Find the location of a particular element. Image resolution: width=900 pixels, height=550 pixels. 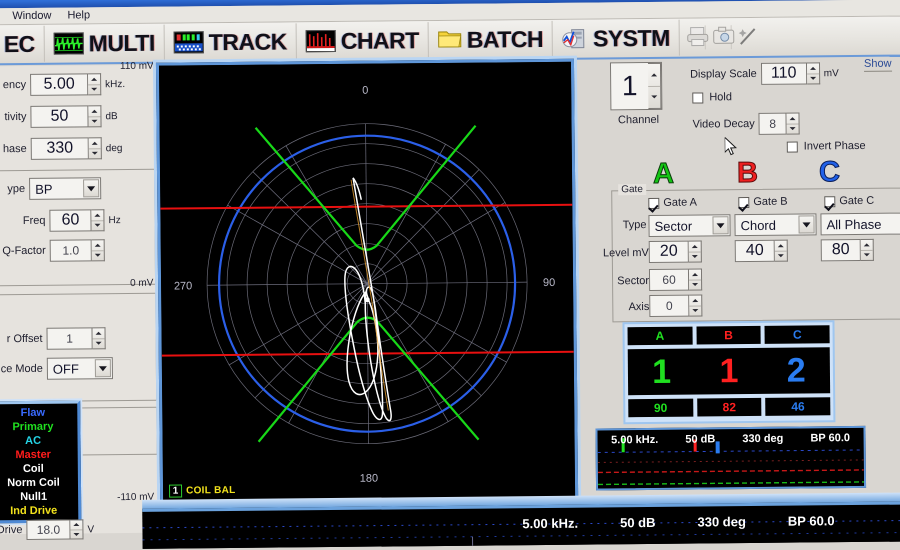

angle-label-0: 0 is located at coordinates (365, 91).